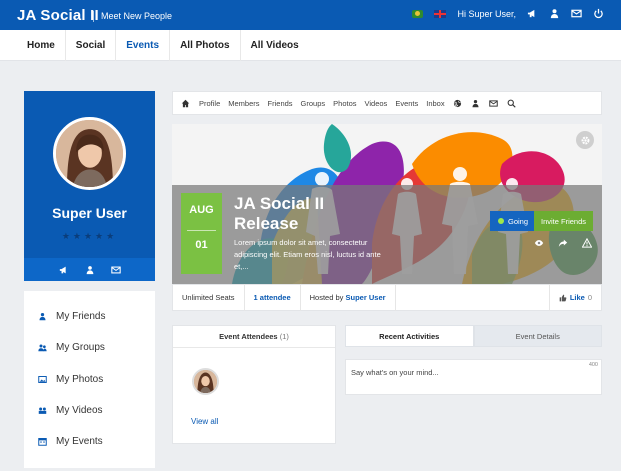 The image size is (621, 471). Describe the element at coordinates (577, 297) in the screenshot. I see `like-label: Like` at that location.